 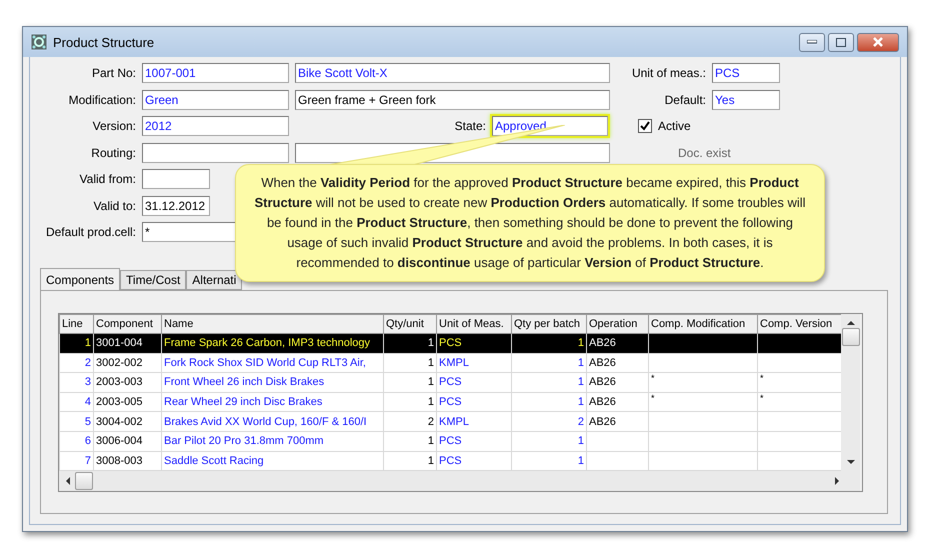 What do you see at coordinates (77, 324) in the screenshot?
I see `column-header: Line` at bounding box center [77, 324].